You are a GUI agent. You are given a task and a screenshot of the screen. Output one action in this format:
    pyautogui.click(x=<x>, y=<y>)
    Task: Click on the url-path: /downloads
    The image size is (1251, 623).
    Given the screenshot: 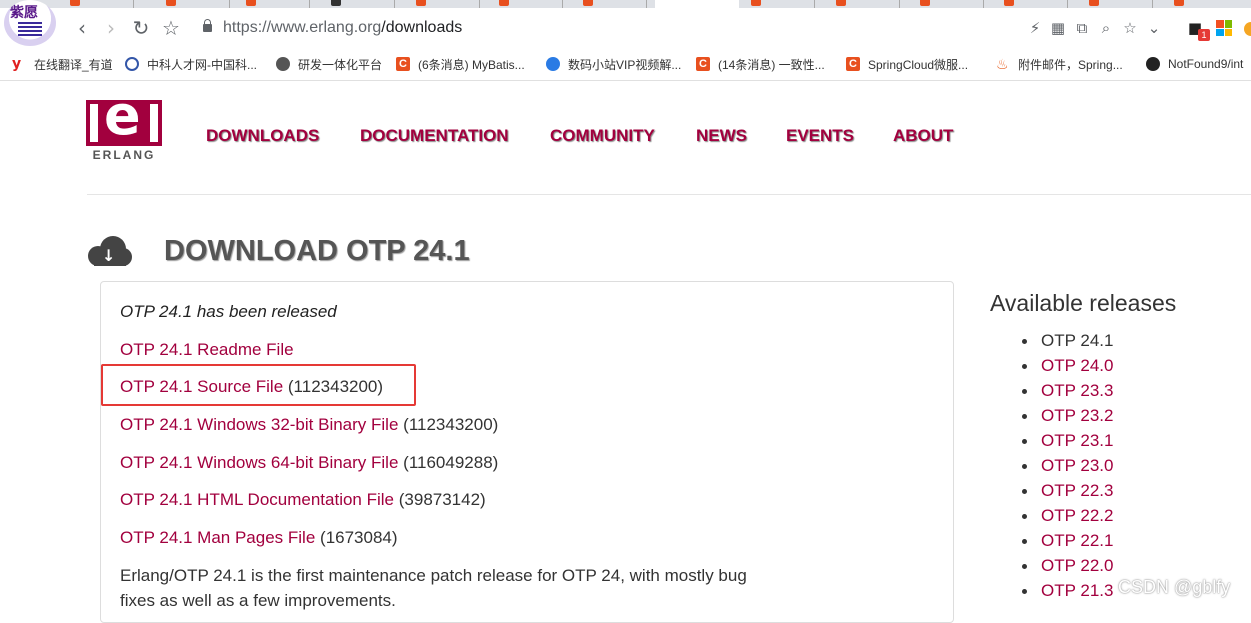 What is the action you would take?
    pyautogui.click(x=422, y=27)
    